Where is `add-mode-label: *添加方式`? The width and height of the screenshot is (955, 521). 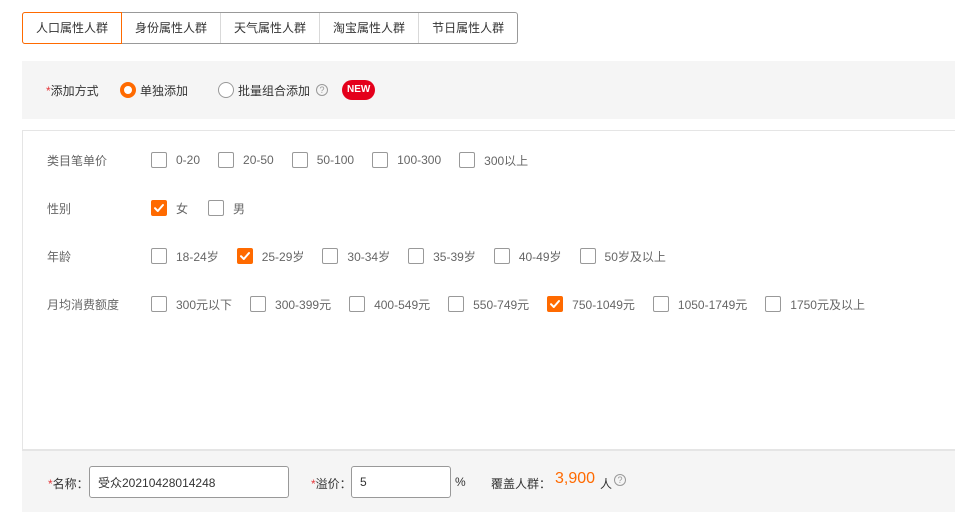 add-mode-label: *添加方式 is located at coordinates (72, 90).